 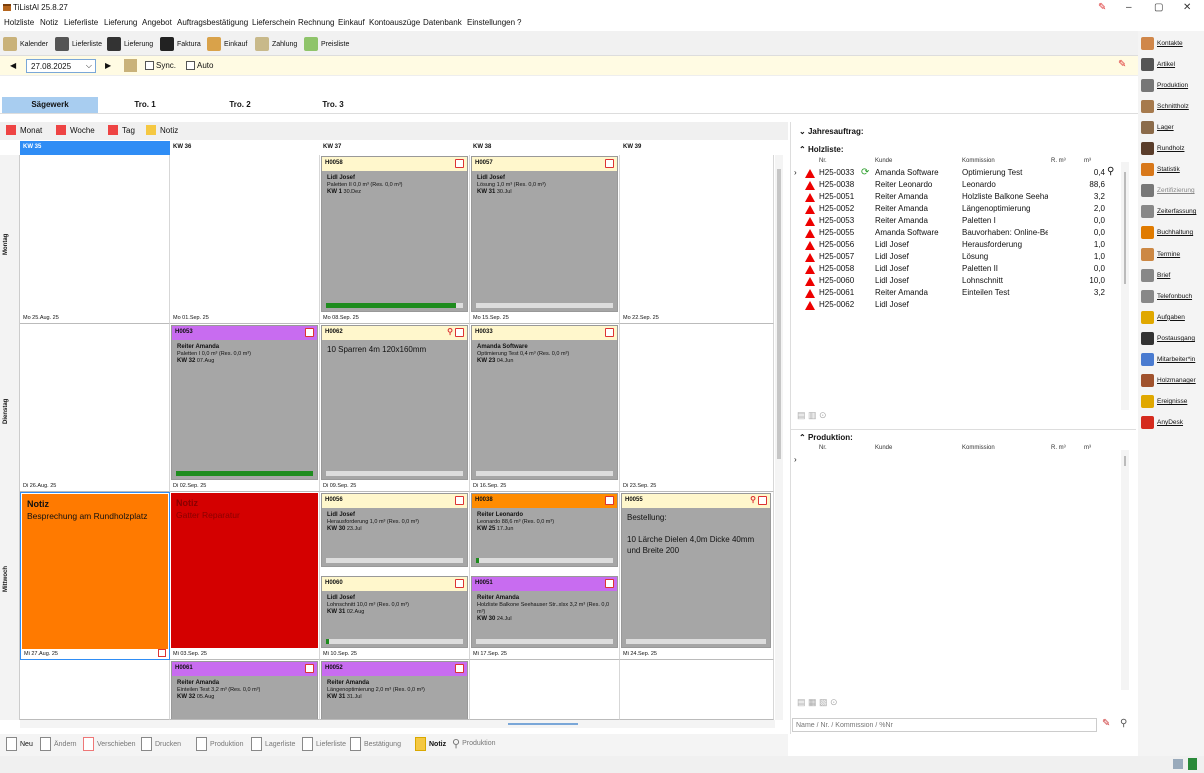 I want to click on sidebar-item-telefonbuch: Telefonbuch, so click(x=1166, y=296).